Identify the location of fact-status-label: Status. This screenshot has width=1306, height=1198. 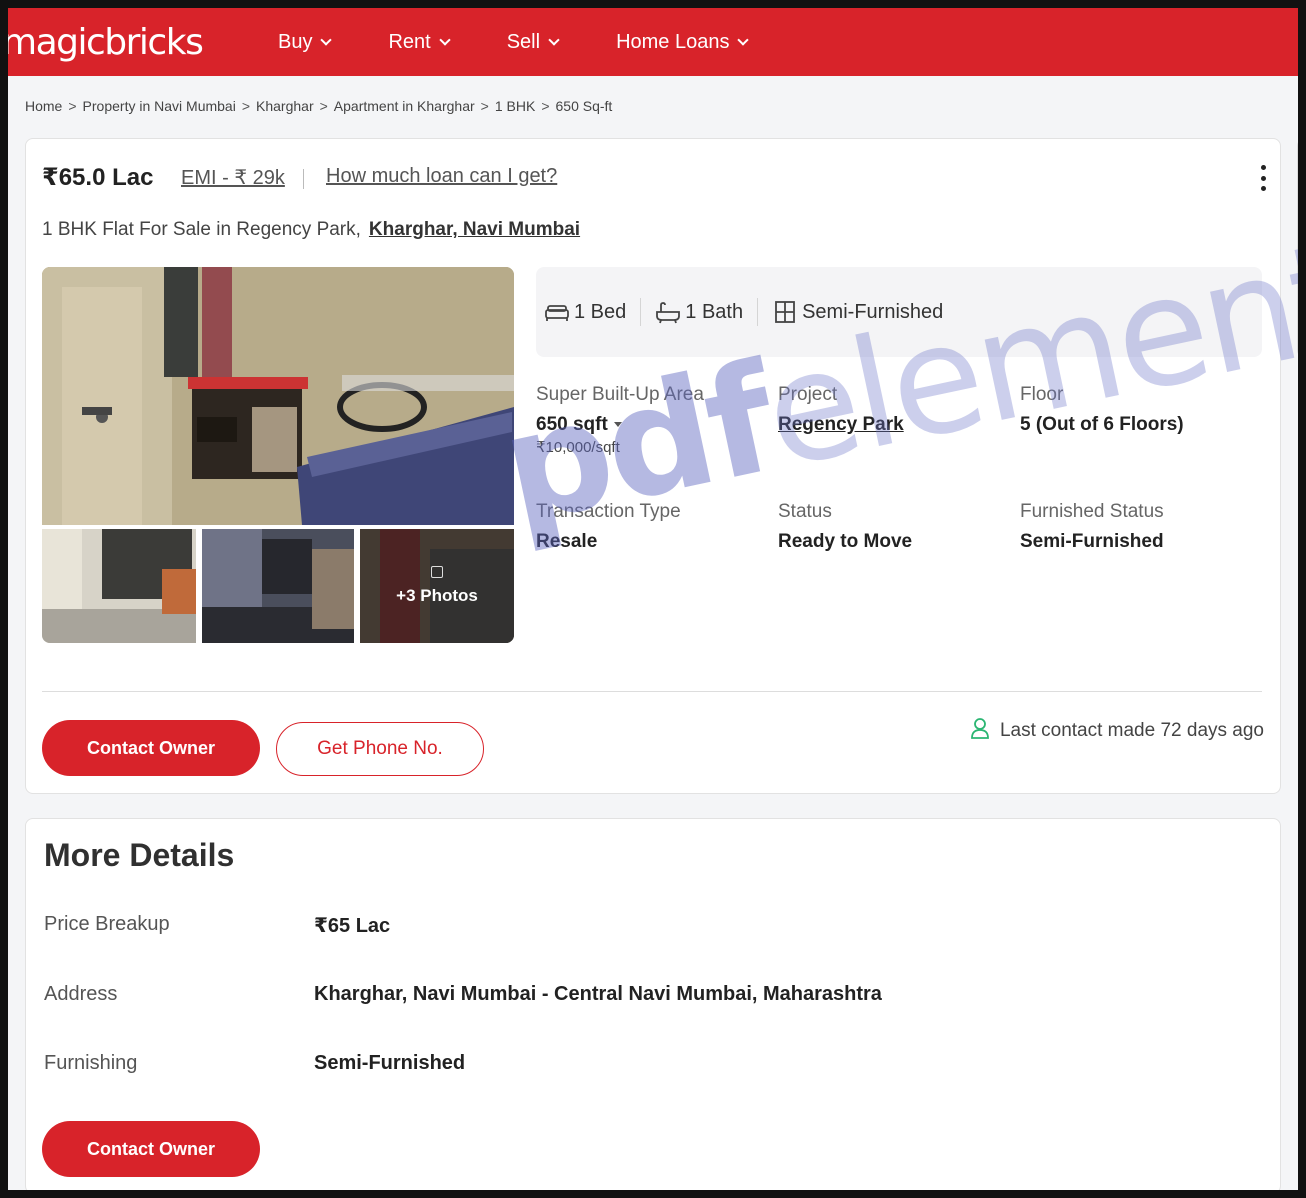
(805, 511).